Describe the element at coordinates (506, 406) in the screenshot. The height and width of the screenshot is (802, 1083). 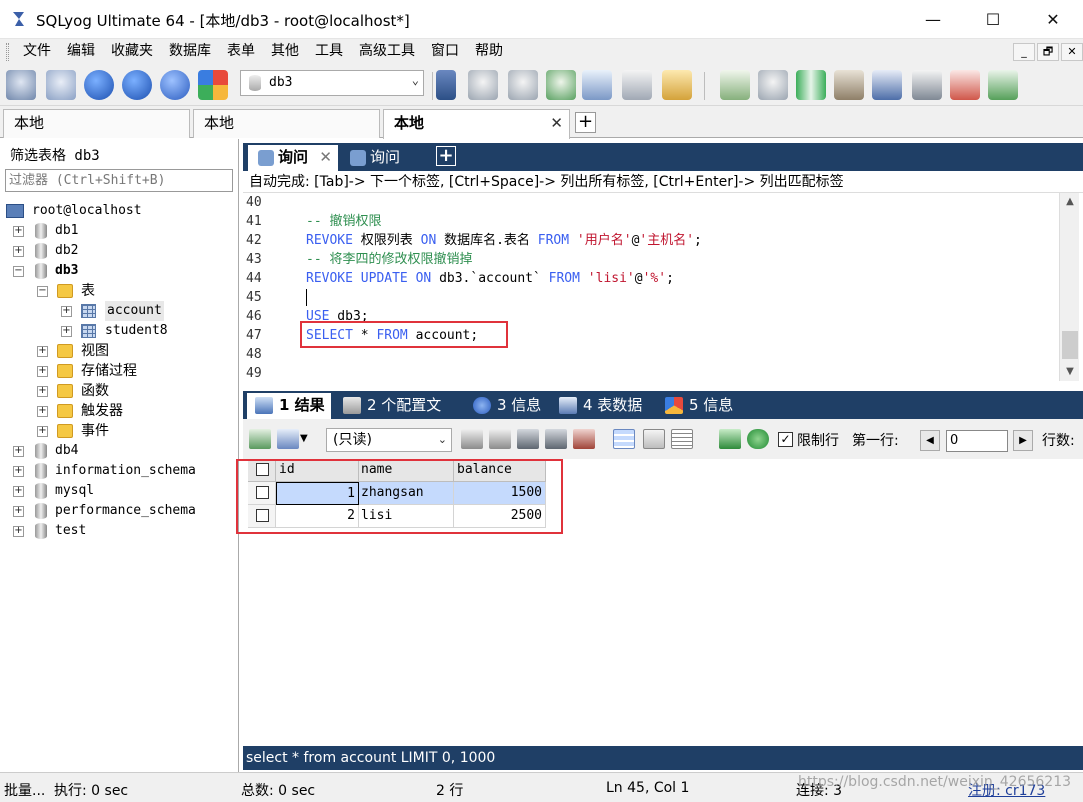
I see `result-tab: 3 信息` at that location.